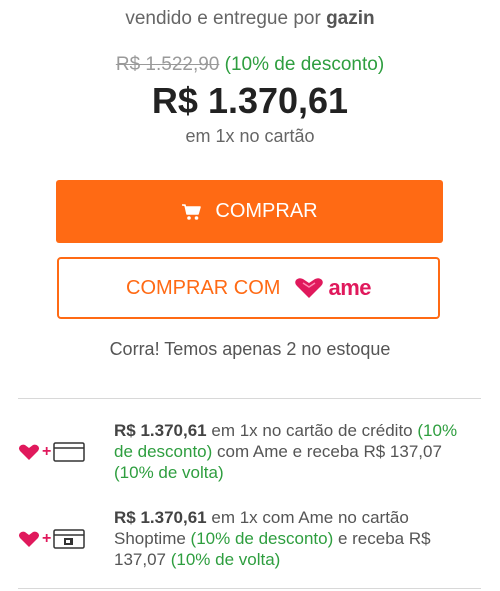 The width and height of the screenshot is (500, 591). I want to click on old-price-line: R$ 1.522,90 (10% de desconto), so click(250, 65).